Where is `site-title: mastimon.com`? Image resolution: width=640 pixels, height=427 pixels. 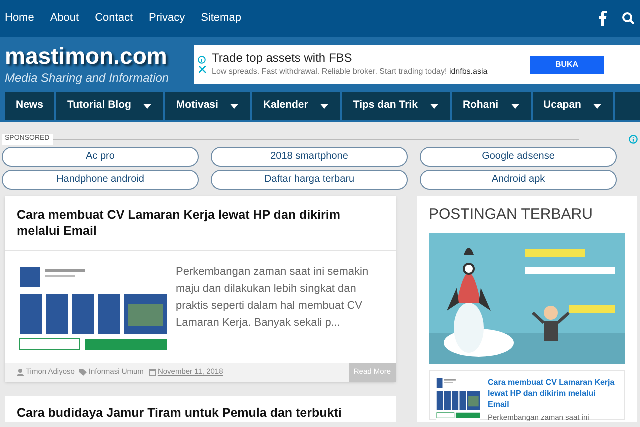 site-title: mastimon.com is located at coordinates (97, 55).